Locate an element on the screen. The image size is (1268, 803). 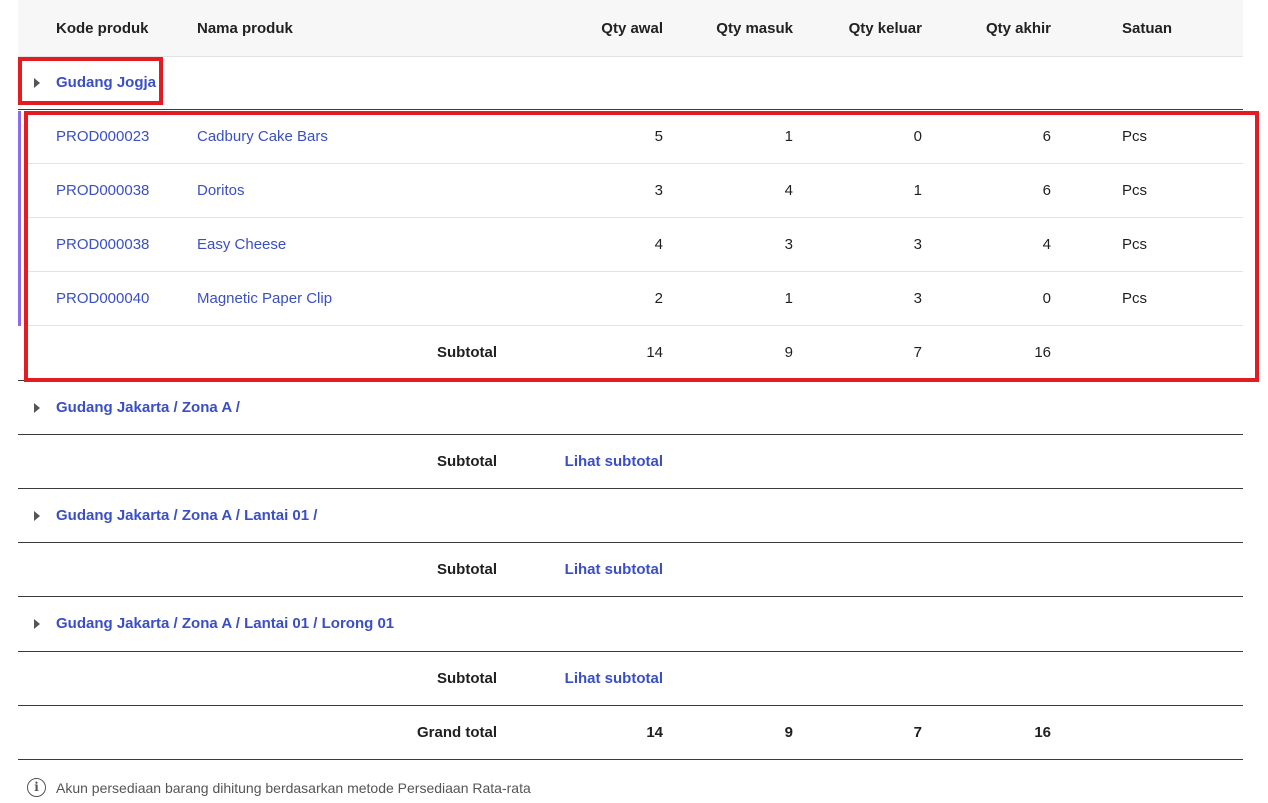
header-qty-akhir: Qty akhir is located at coordinates (1018, 28).